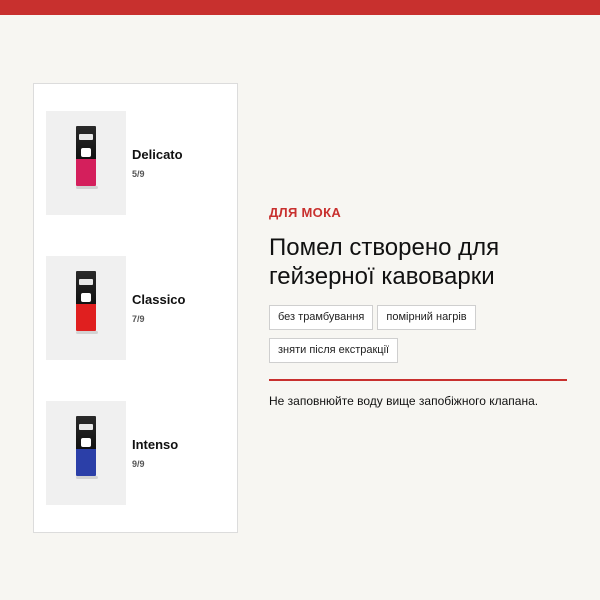  What do you see at coordinates (138, 464) in the screenshot?
I see `product-intensity: 9/9` at bounding box center [138, 464].